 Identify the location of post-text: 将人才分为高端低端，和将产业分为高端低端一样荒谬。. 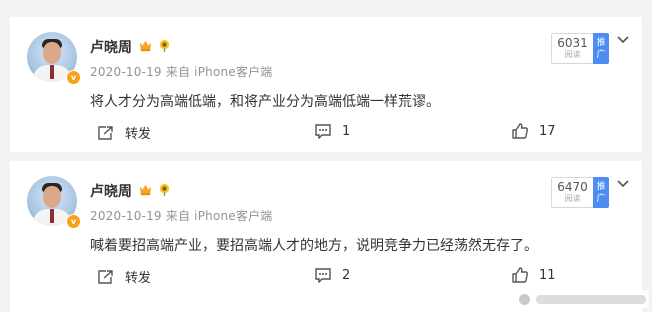
(265, 102).